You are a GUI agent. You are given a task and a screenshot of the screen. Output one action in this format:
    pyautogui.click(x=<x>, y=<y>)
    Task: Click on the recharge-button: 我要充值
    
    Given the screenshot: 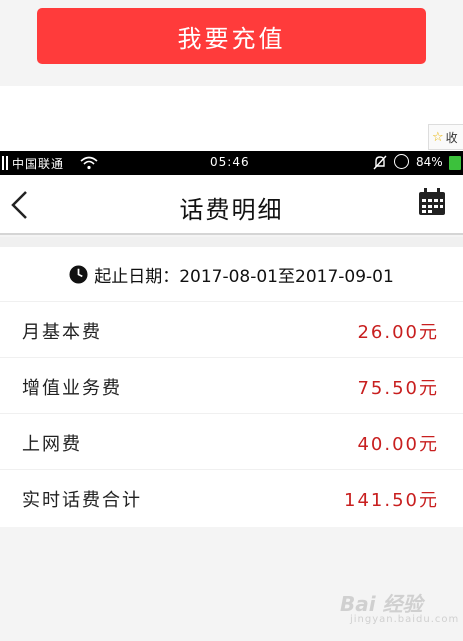 What is the action you would take?
    pyautogui.click(x=231, y=36)
    